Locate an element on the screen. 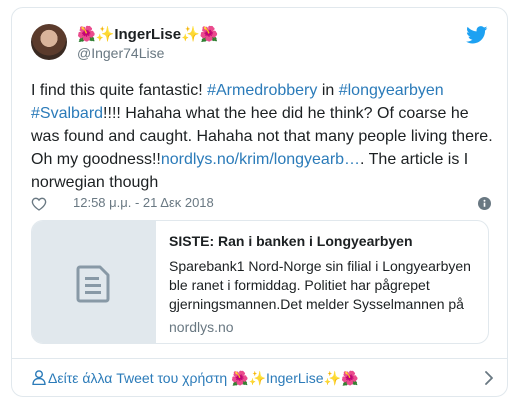 The image size is (519, 404). twitter-bird-icon is located at coordinates (477, 35).